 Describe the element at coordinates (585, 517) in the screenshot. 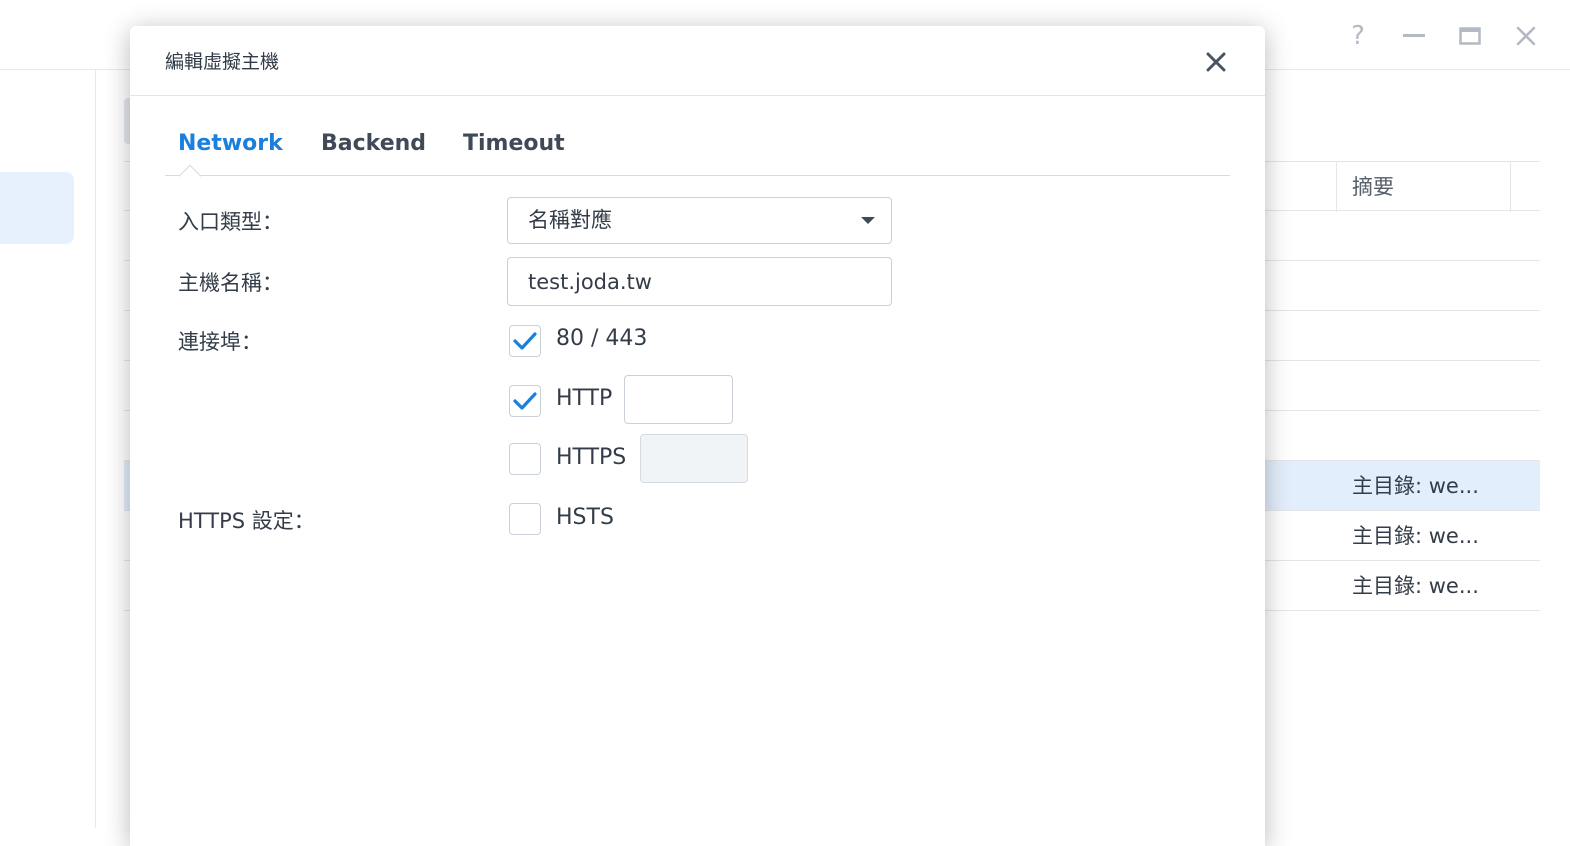

I see `hsts-label: HSTS` at that location.